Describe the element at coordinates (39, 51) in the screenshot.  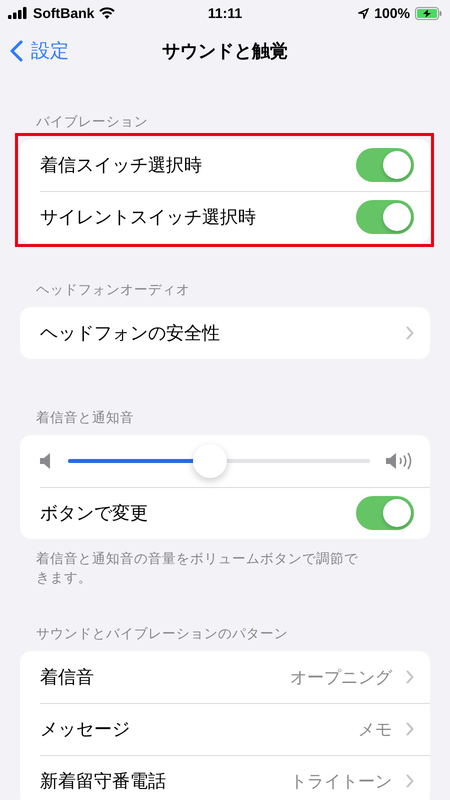
I see `back-button: 設定` at that location.